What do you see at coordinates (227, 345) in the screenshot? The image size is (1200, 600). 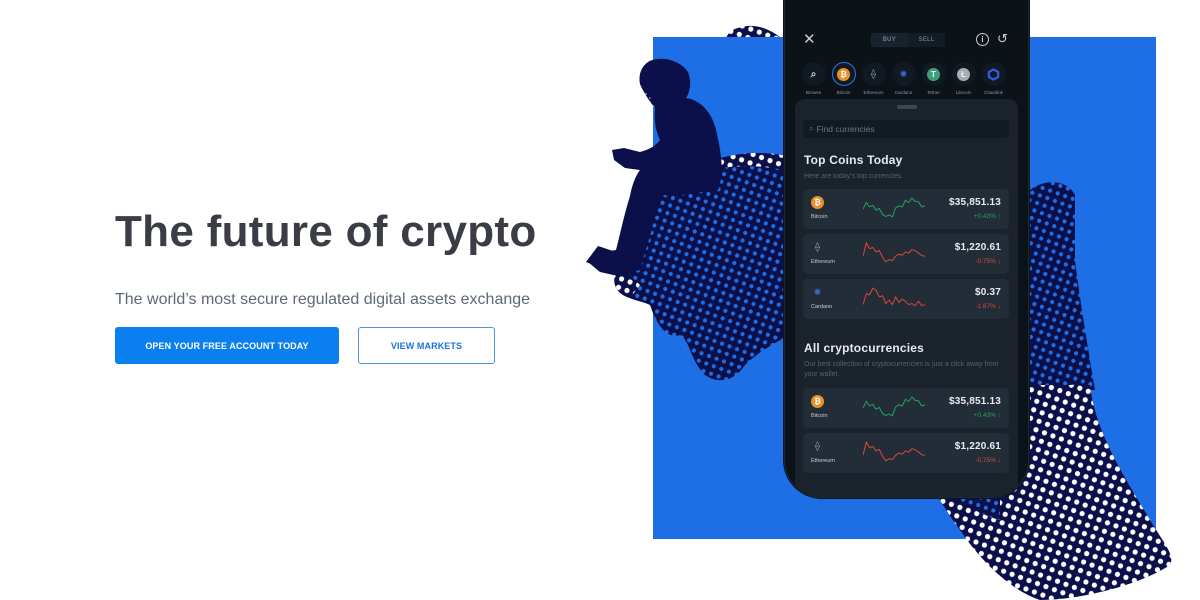 I see `open-account-button: OPEN YOUR FREE ACCOUNT TODAY` at bounding box center [227, 345].